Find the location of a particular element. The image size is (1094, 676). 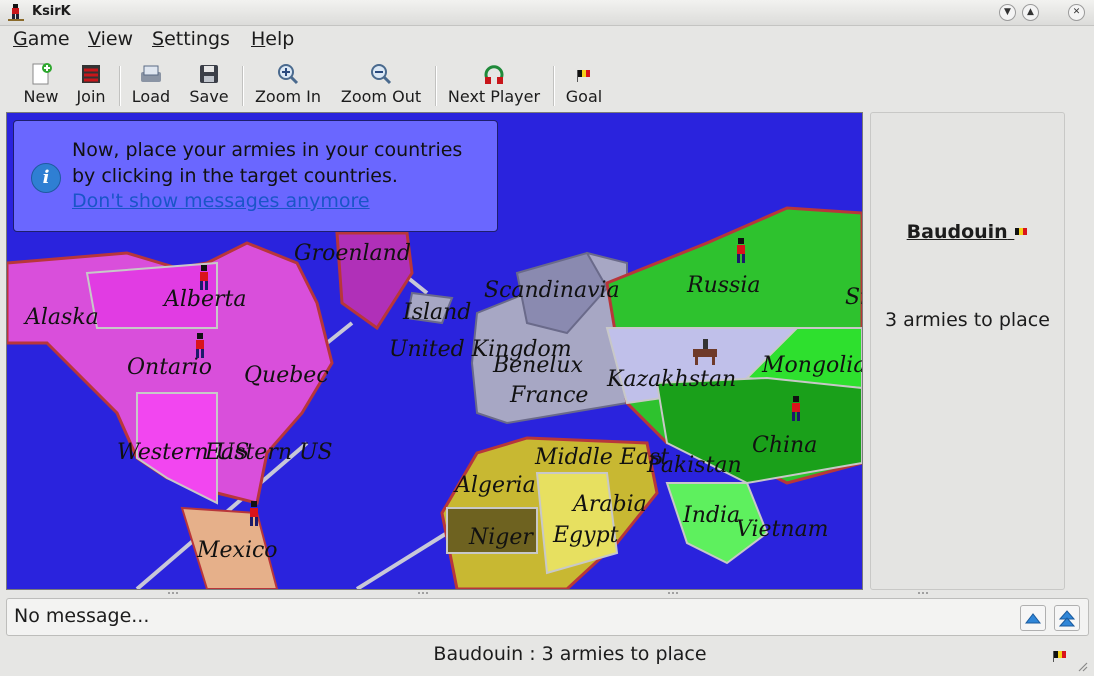

country-label: Kazakhstan is located at coordinates (672, 379).